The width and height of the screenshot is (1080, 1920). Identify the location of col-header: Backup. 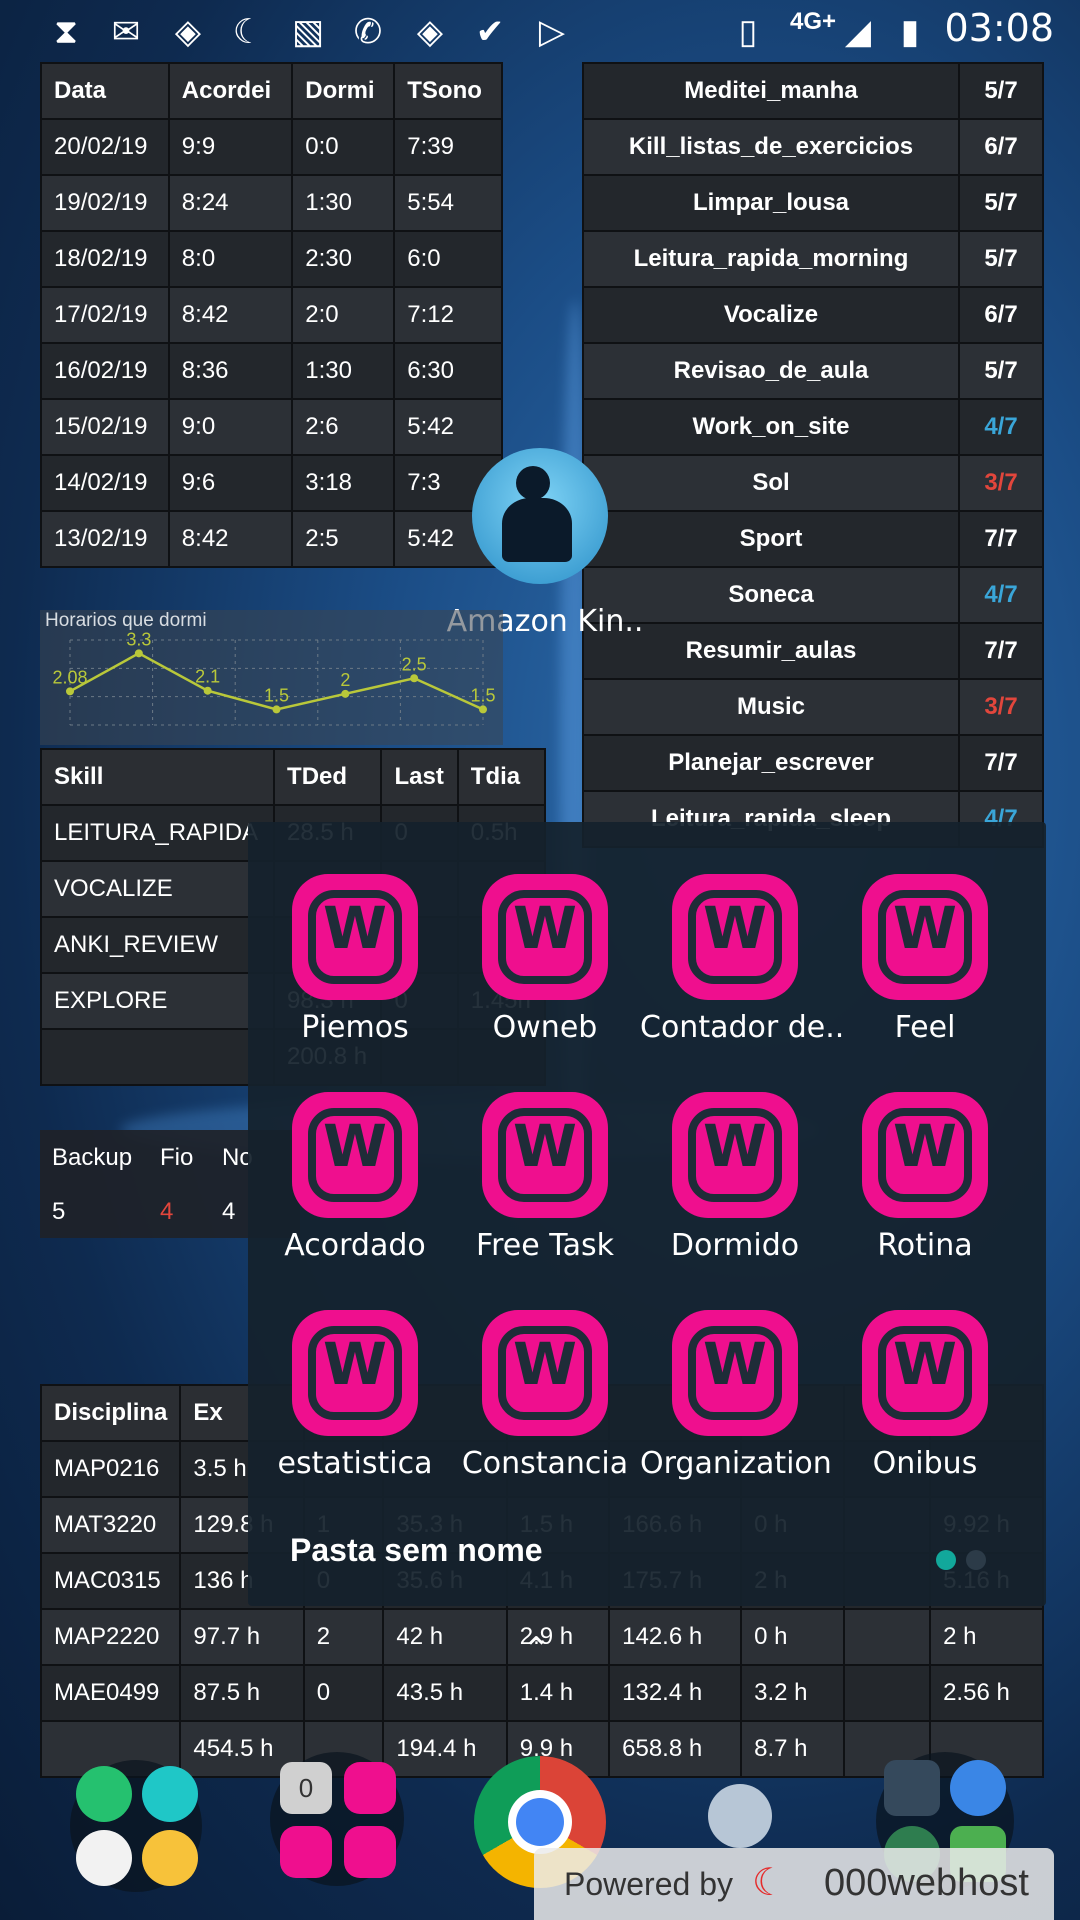
(92, 1157).